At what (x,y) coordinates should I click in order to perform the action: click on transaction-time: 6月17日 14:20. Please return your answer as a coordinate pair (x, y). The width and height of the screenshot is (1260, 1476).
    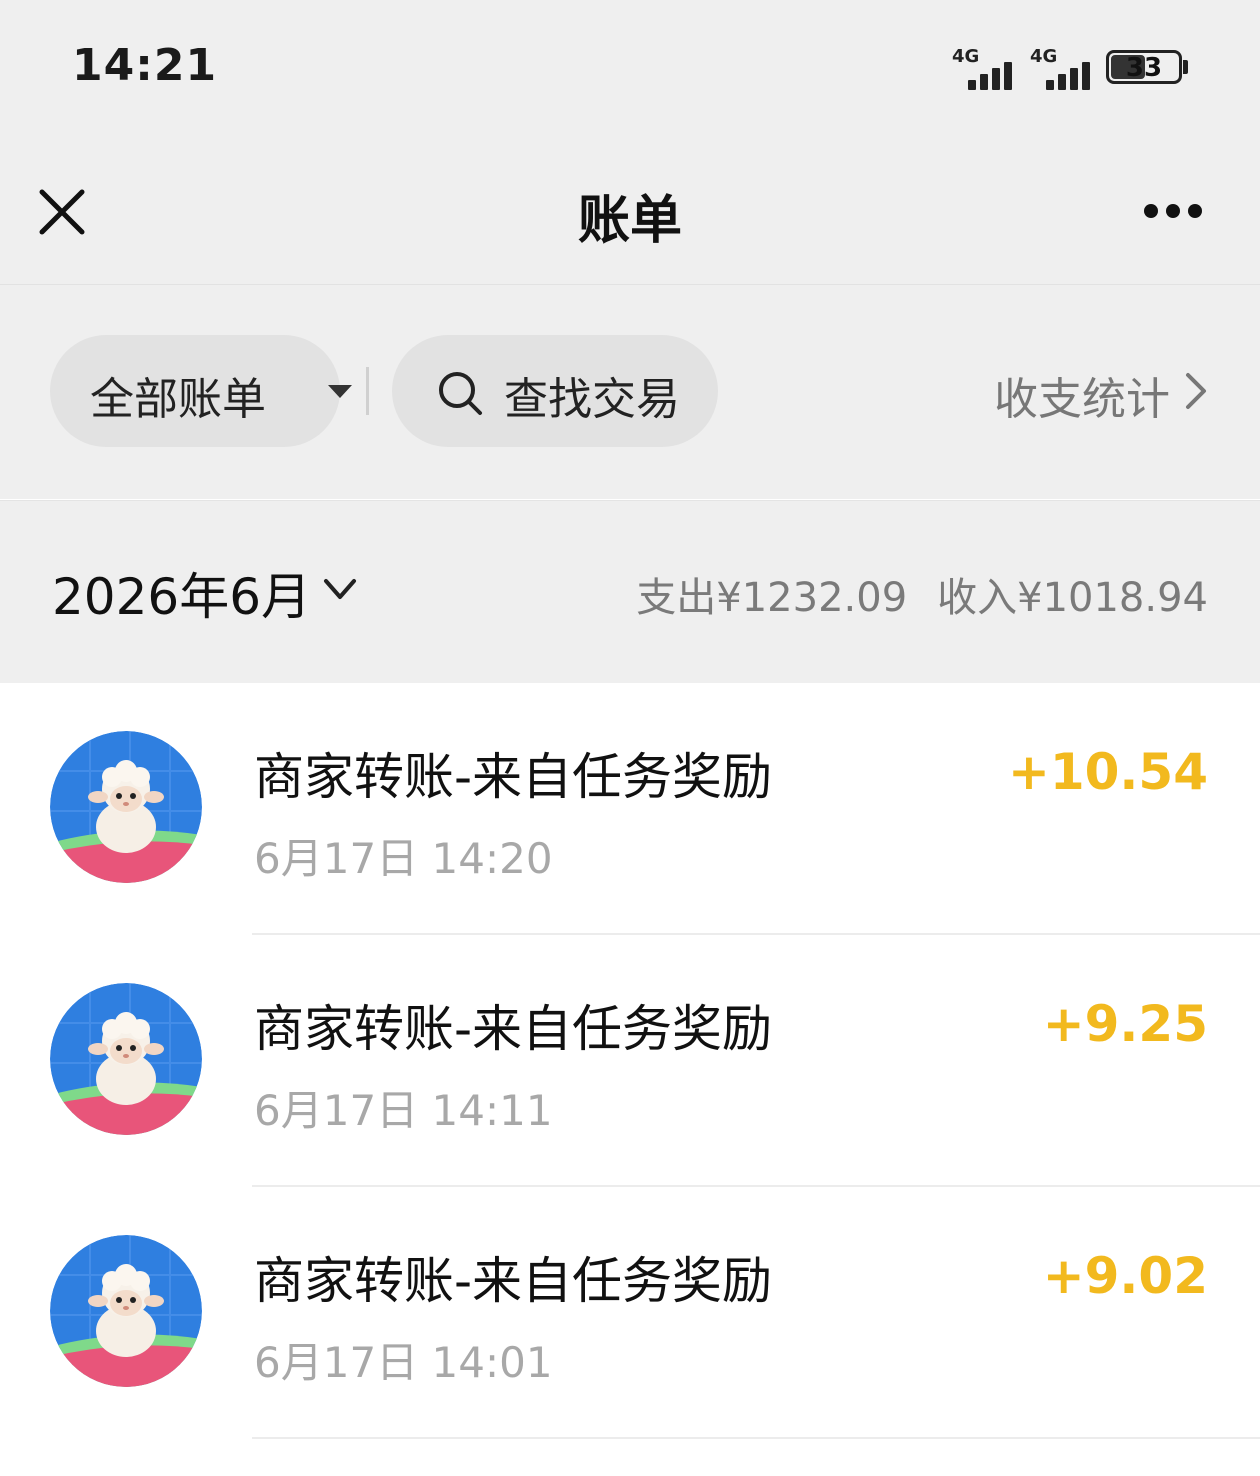
    Looking at the image, I should click on (403, 858).